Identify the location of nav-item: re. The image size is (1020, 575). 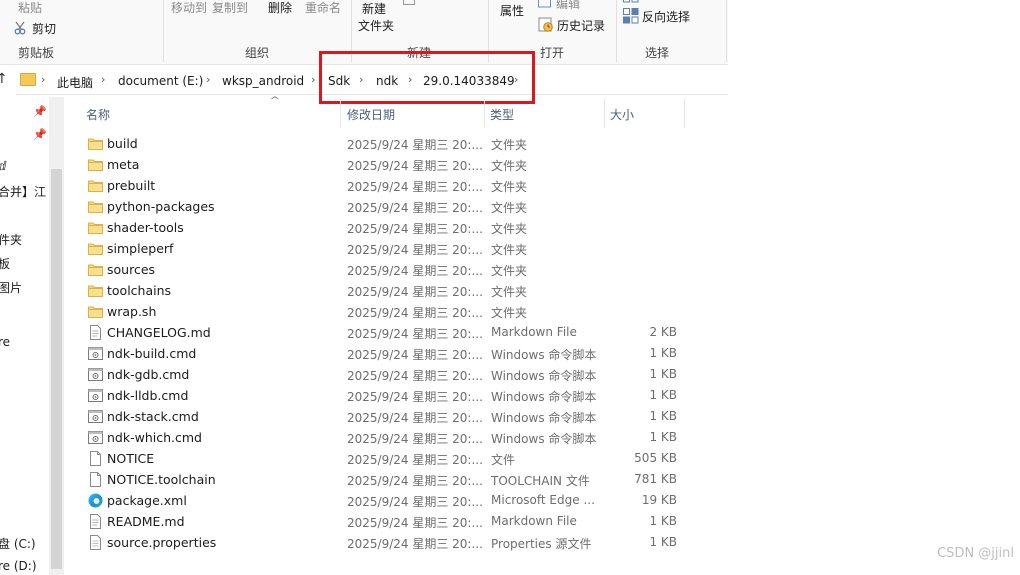
(5, 342).